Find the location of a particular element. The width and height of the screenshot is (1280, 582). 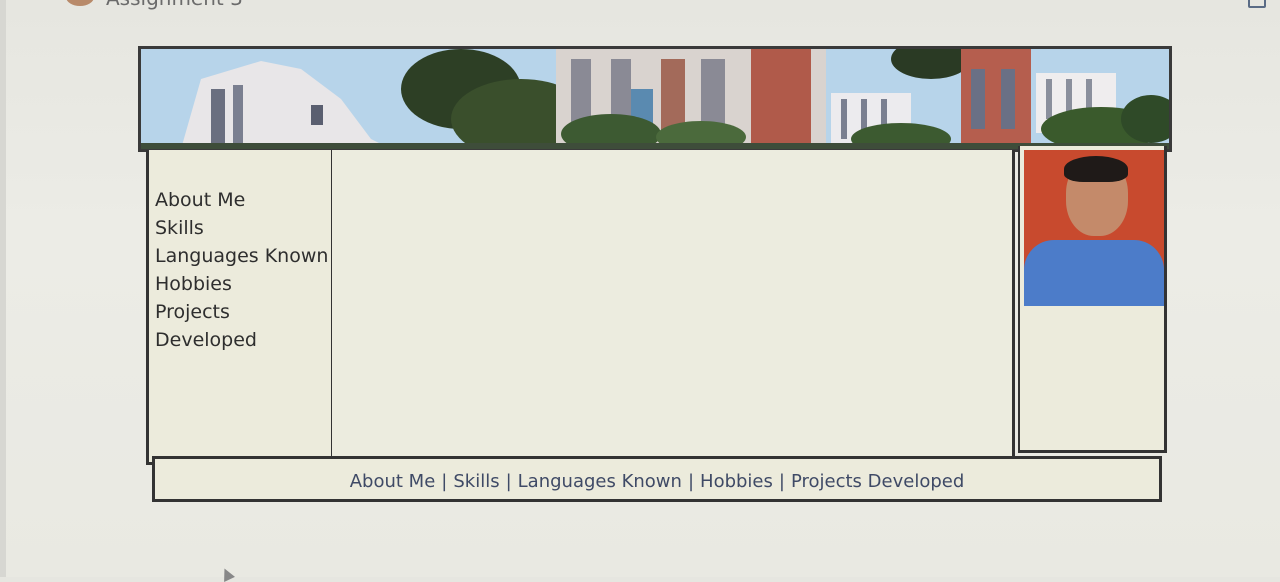

footer-link-about-me: About Me is located at coordinates (393, 481).